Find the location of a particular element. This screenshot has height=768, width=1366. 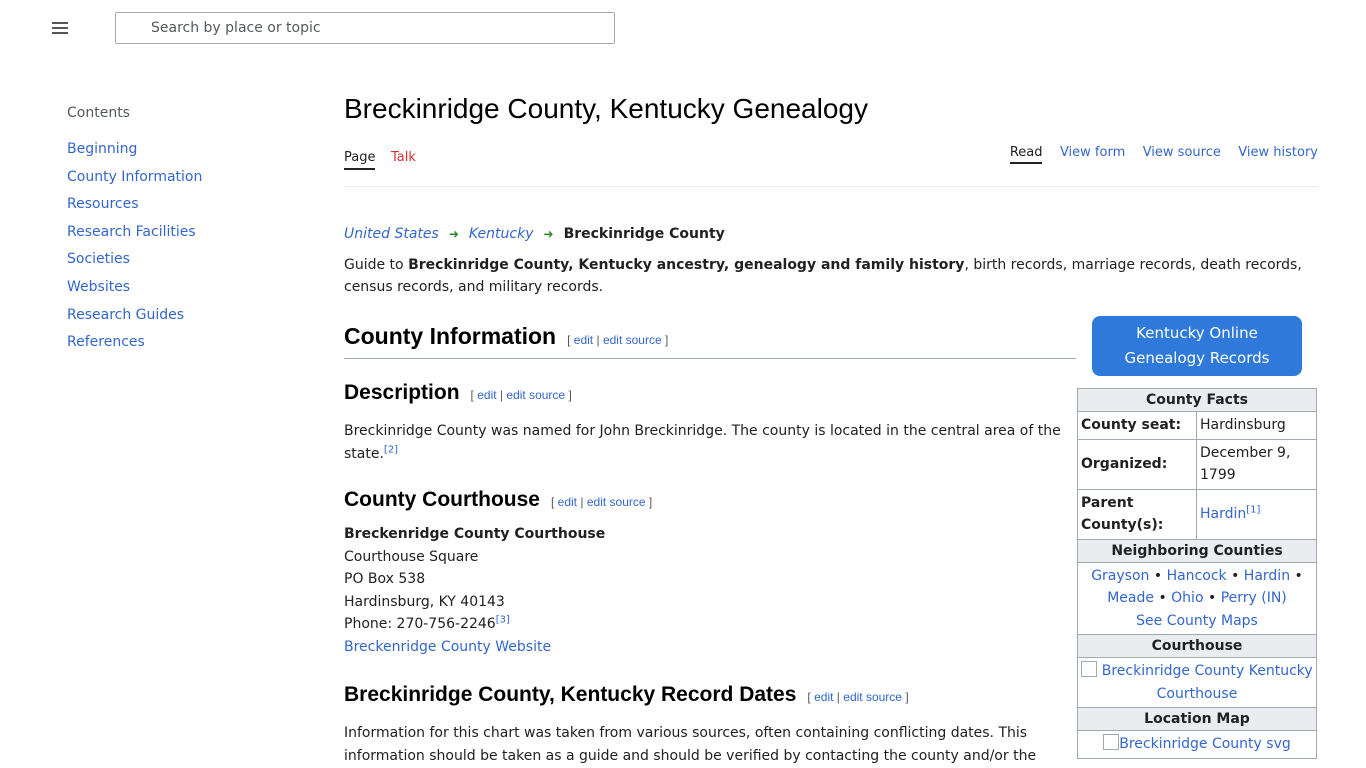

location-map-alt: Breckinridge County svg is located at coordinates (1205, 744).